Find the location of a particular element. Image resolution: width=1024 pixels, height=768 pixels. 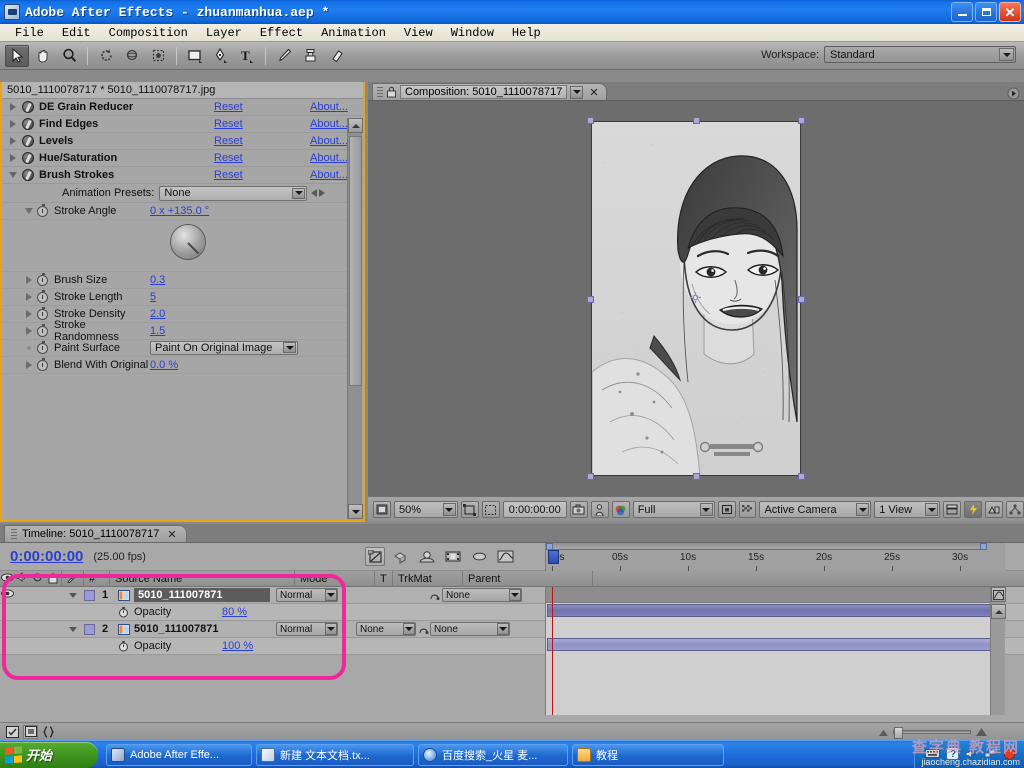

param-value: 0.3 is located at coordinates (157, 280).